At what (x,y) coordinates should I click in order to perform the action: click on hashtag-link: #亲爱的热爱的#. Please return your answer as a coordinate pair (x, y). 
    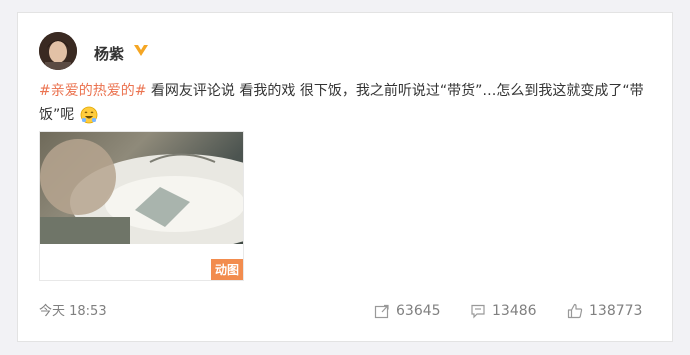
    Looking at the image, I should click on (92, 91).